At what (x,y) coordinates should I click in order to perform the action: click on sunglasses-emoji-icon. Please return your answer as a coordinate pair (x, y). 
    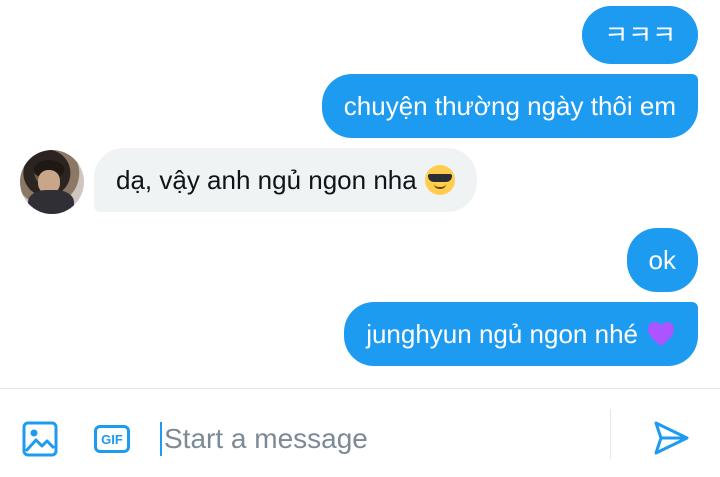
    Looking at the image, I should click on (439, 180).